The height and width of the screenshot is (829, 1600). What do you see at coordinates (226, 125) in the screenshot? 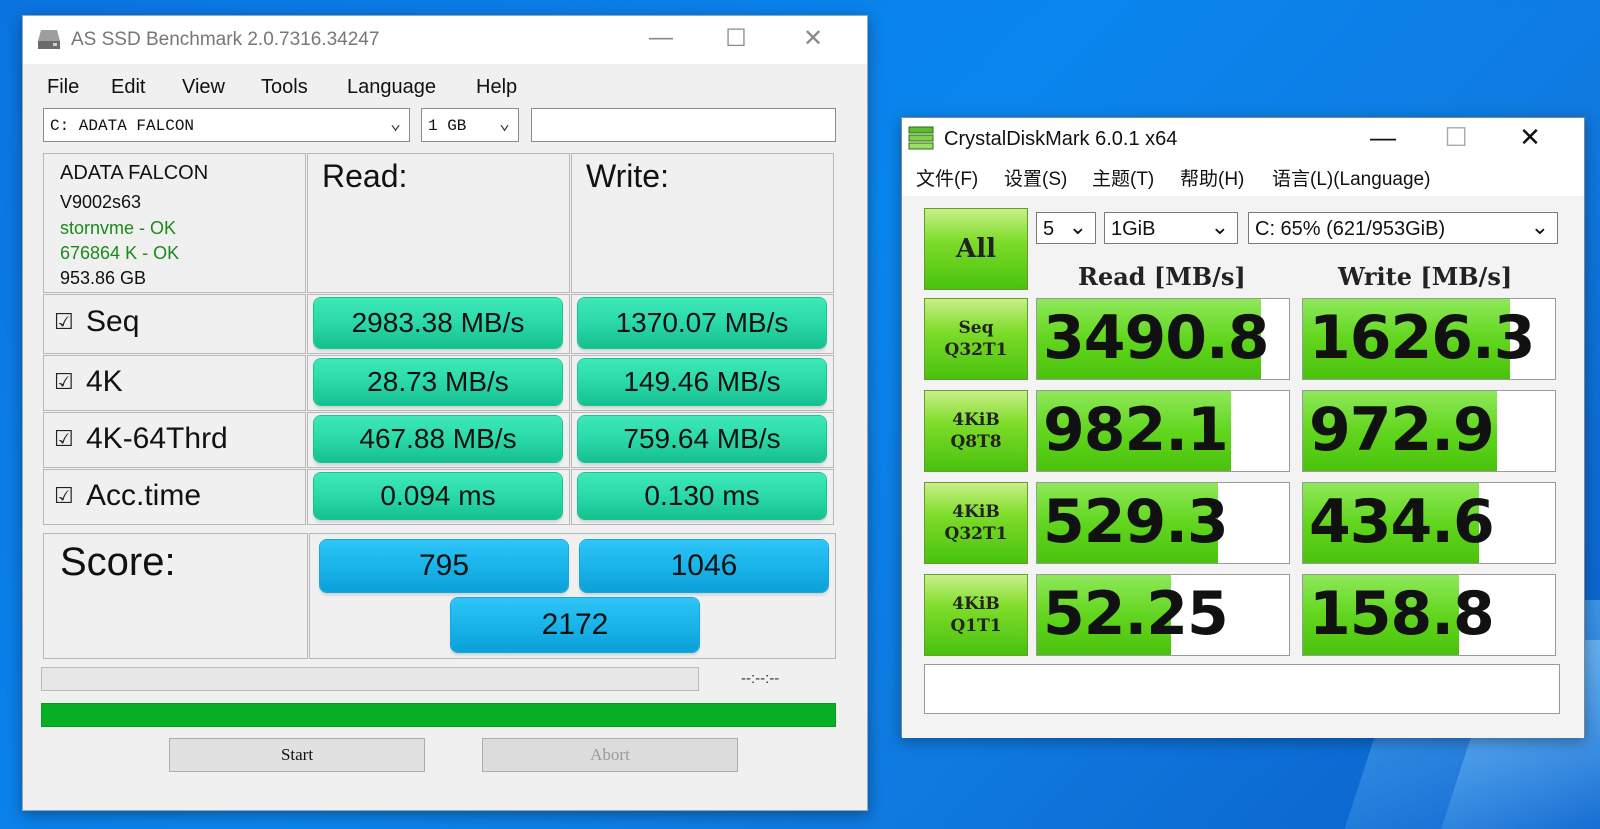
I see `drive-select: C: ADATA FALCON ⌄` at bounding box center [226, 125].